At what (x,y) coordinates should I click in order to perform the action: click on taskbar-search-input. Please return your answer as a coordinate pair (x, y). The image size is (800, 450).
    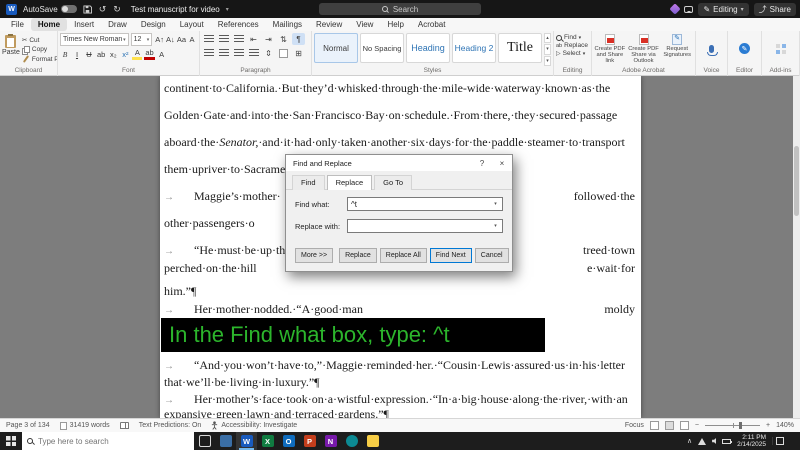
    Looking at the image, I should click on (103, 441).